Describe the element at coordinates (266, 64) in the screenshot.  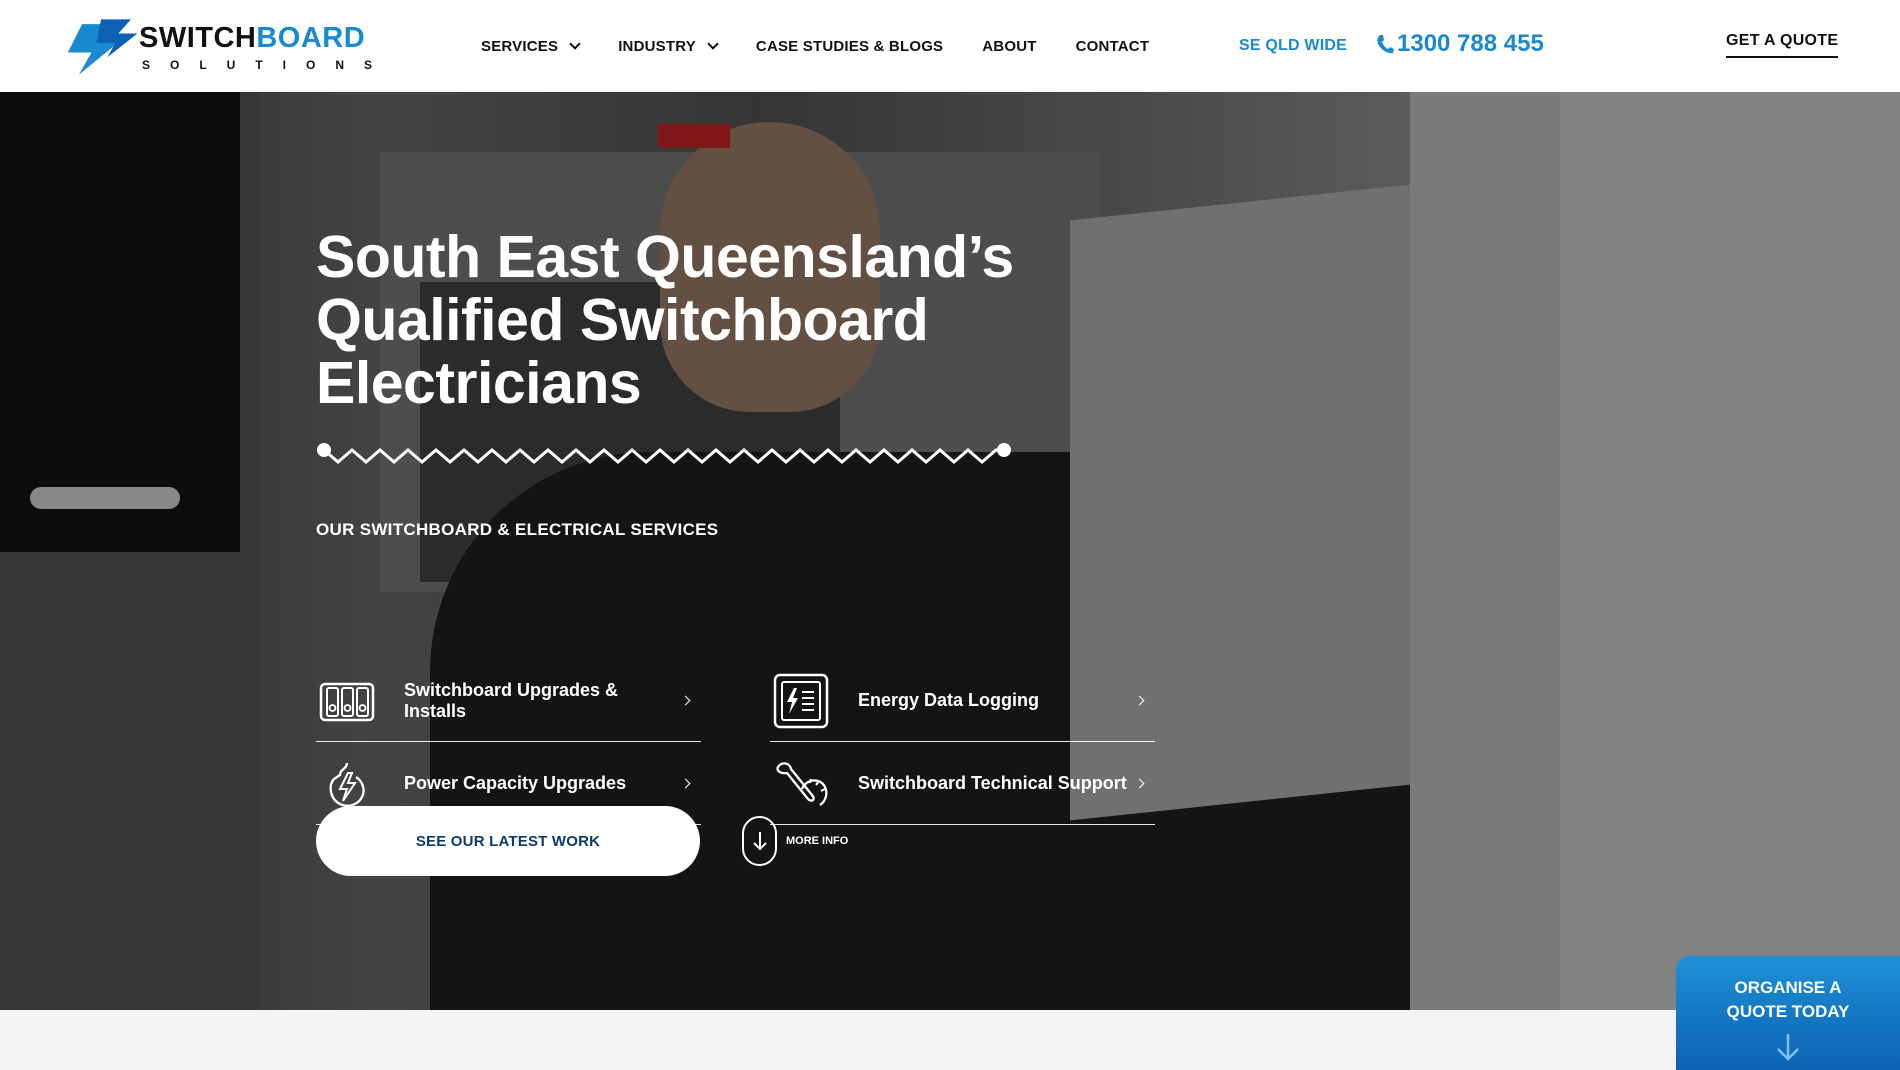
I see `brand-tagline: SOLUTIONS` at that location.